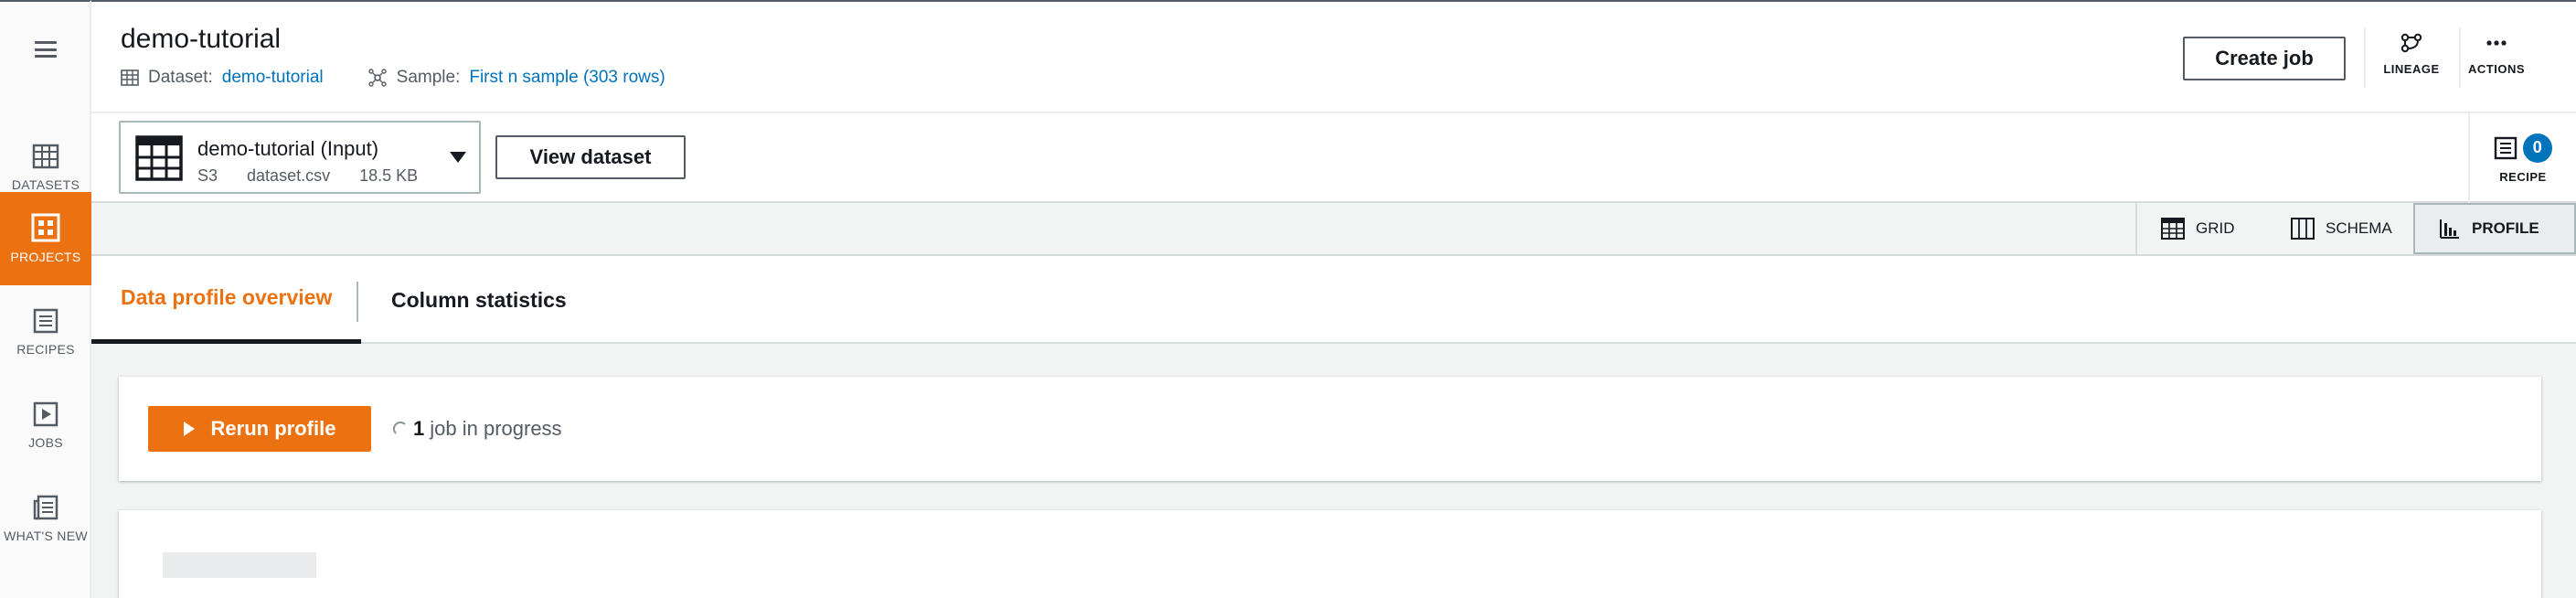 This screenshot has height=598, width=2576. What do you see at coordinates (207, 175) in the screenshot?
I see `dataset-source: S3` at bounding box center [207, 175].